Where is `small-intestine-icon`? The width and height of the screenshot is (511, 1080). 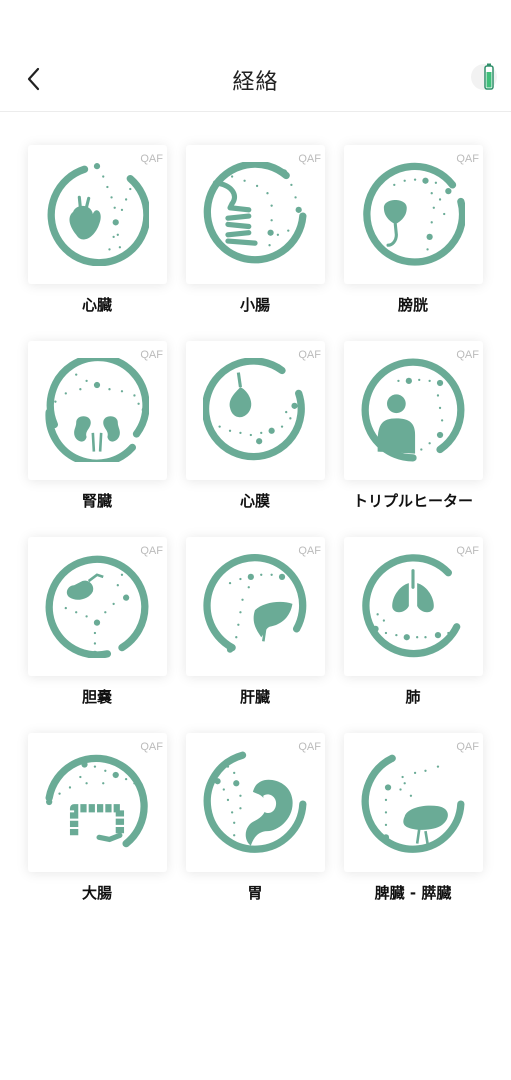 small-intestine-icon is located at coordinates (255, 213).